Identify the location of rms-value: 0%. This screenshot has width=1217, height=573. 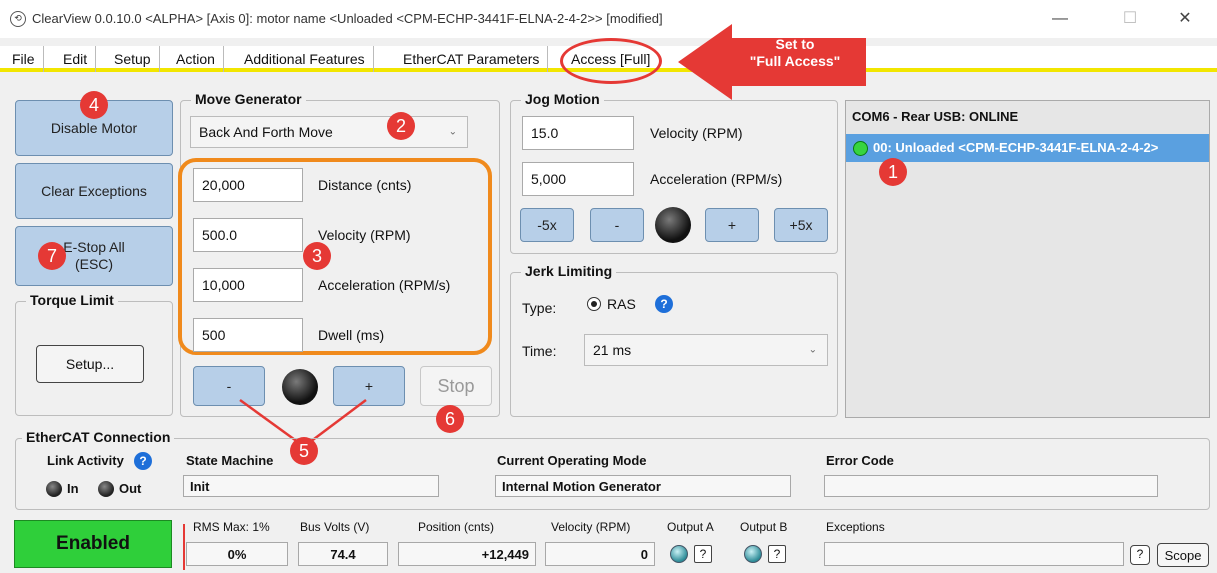
(237, 554).